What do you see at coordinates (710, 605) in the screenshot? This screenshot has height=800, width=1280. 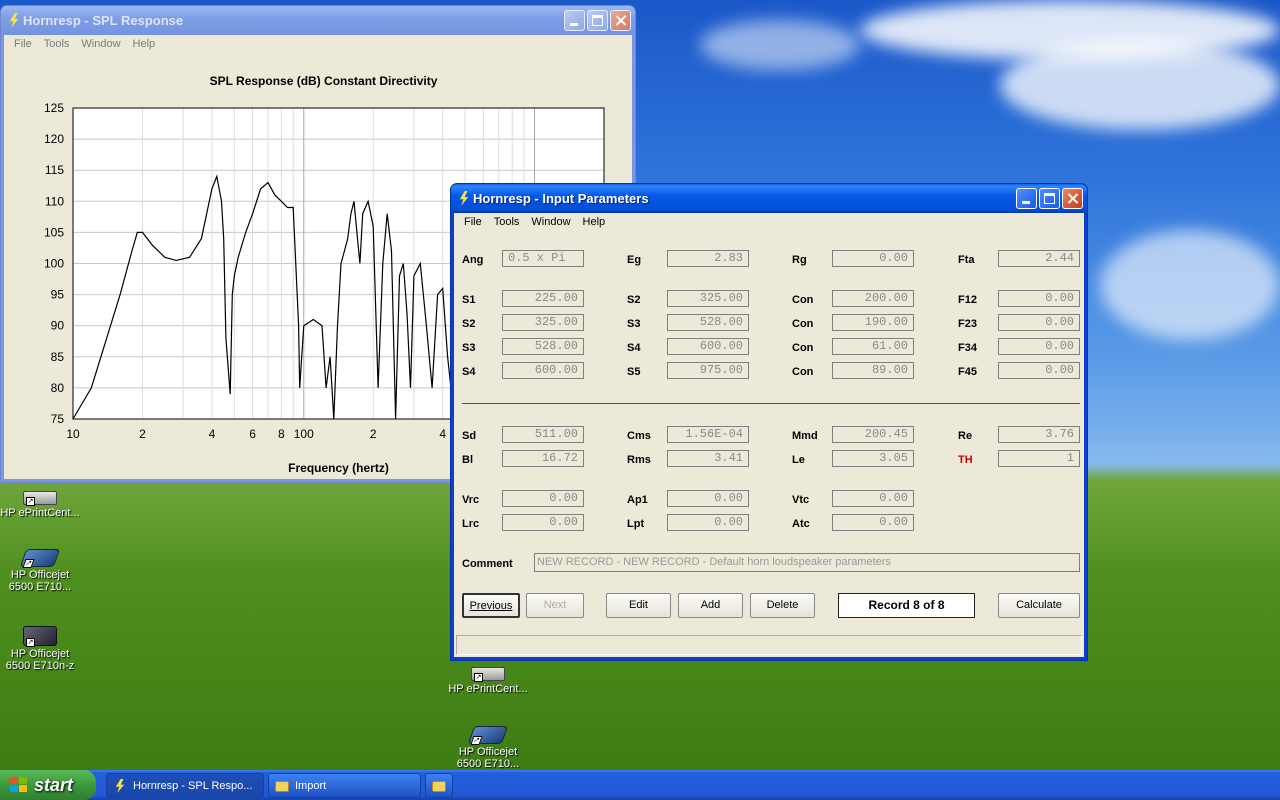 I see `add-button: Add` at bounding box center [710, 605].